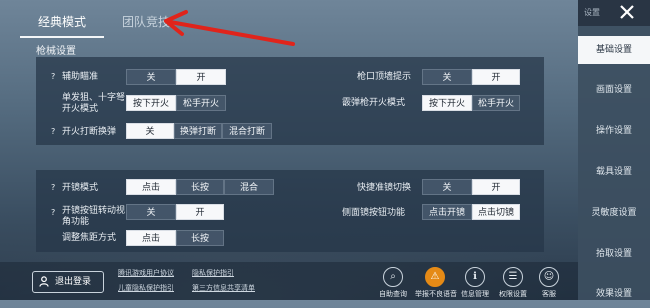 Image resolution: width=650 pixels, height=308 pixels. Describe the element at coordinates (80, 188) in the screenshot. I see `scope-mode-label: 开镜模式` at that location.